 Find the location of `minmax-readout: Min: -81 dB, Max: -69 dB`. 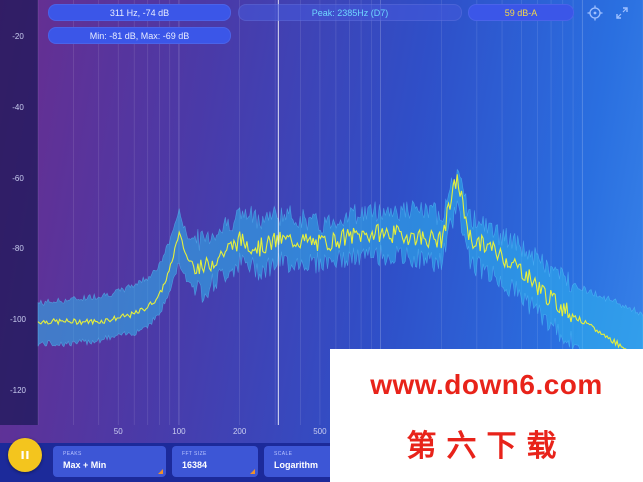

minmax-readout: Min: -81 dB, Max: -69 dB is located at coordinates (139, 35).